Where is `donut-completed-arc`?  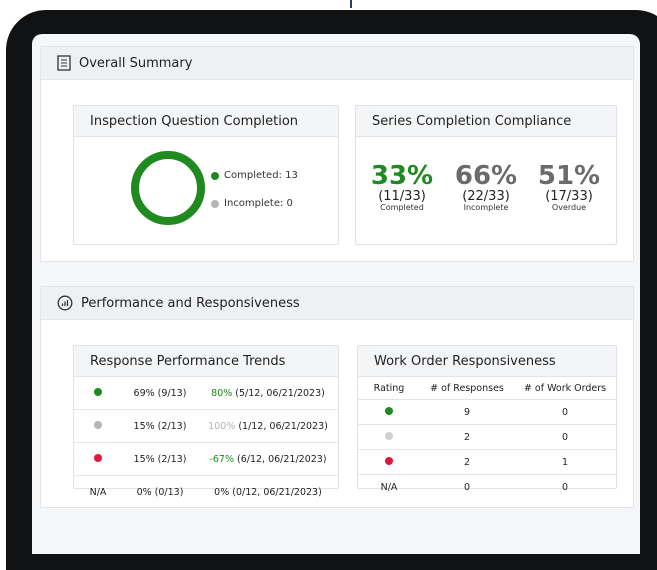 donut-completed-arc is located at coordinates (168, 188).